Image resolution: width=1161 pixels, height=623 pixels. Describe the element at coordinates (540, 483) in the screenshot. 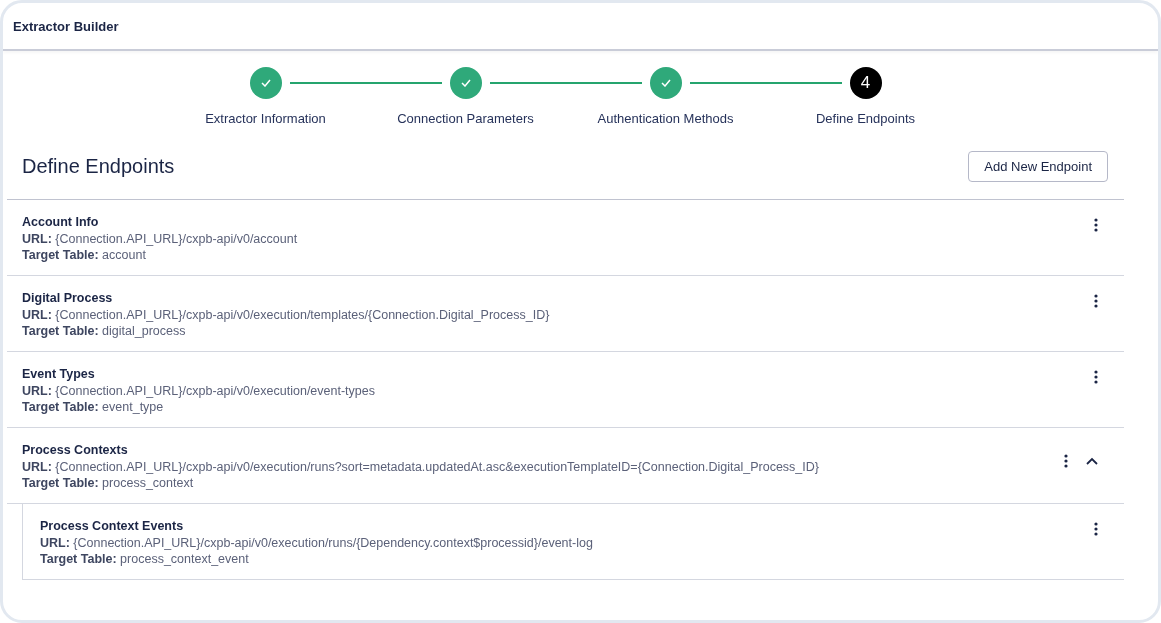

I see `target-table: Target Table: process_context` at that location.